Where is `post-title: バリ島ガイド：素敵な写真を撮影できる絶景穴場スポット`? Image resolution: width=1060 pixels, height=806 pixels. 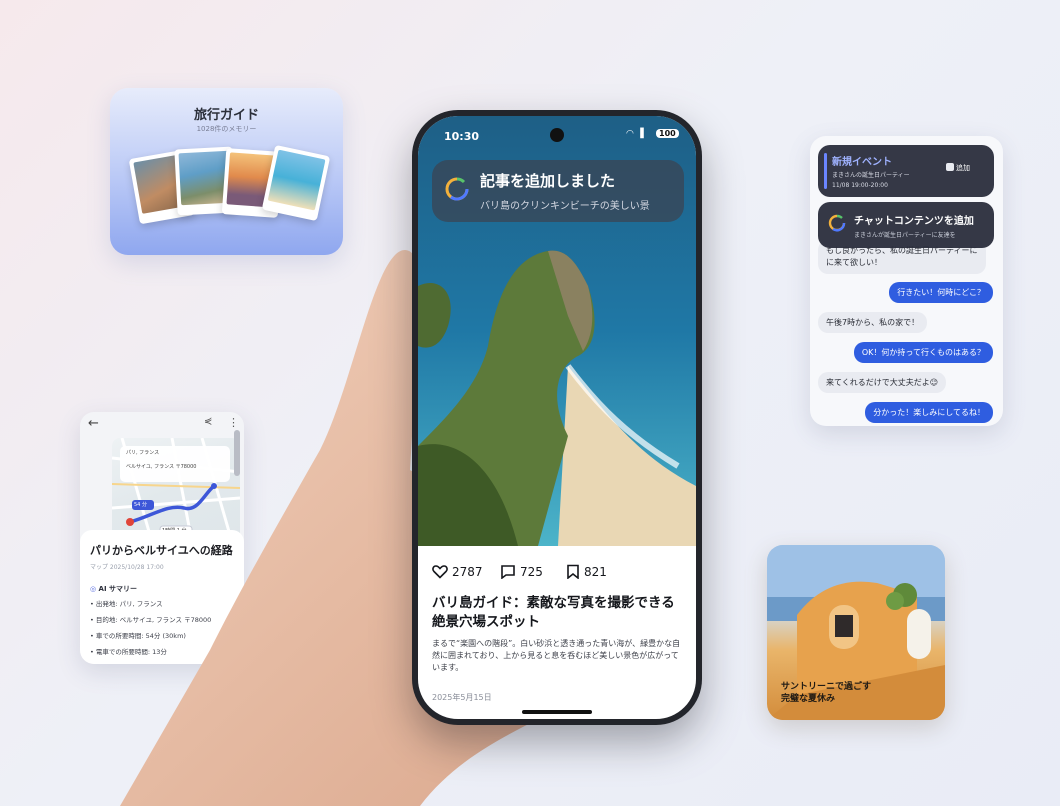 post-title: バリ島ガイド：素敵な写真を撮影できる絶景穴場スポット is located at coordinates (553, 612).